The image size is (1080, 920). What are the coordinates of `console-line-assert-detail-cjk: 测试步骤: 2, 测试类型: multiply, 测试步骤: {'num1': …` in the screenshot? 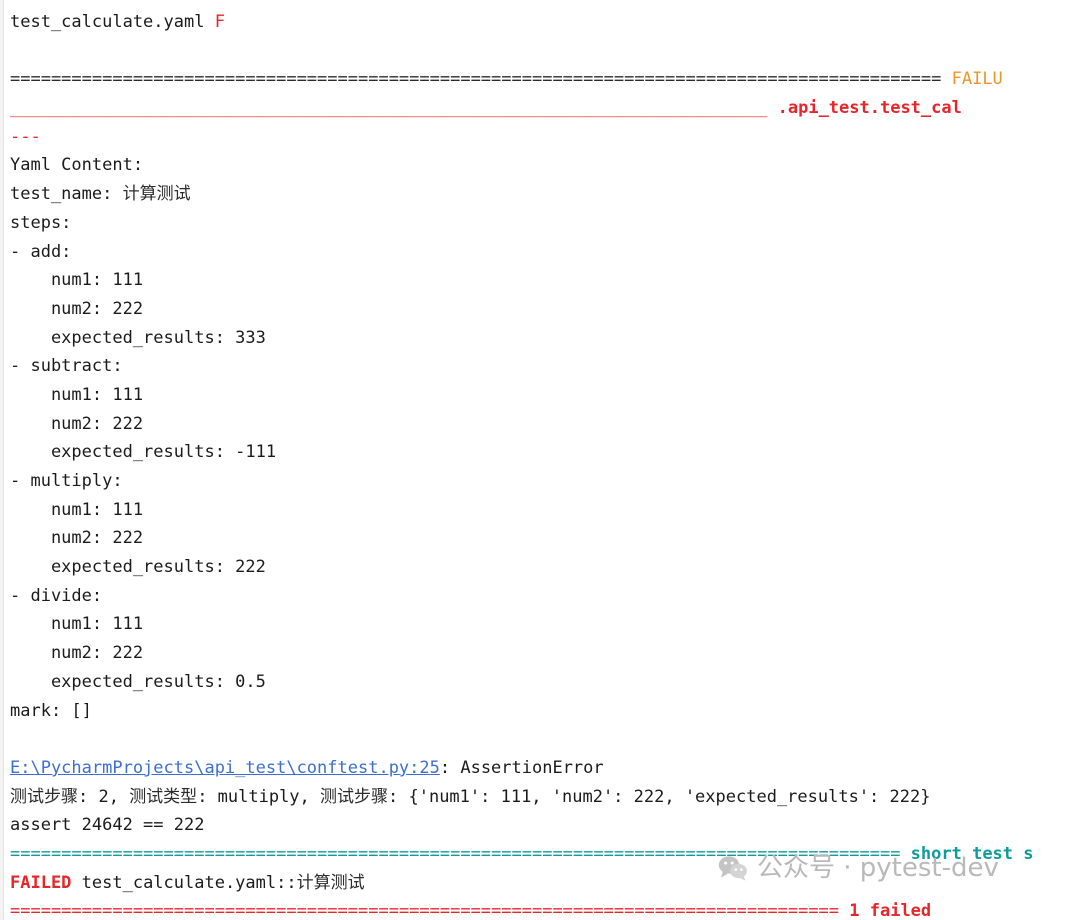 It's located at (545, 797).